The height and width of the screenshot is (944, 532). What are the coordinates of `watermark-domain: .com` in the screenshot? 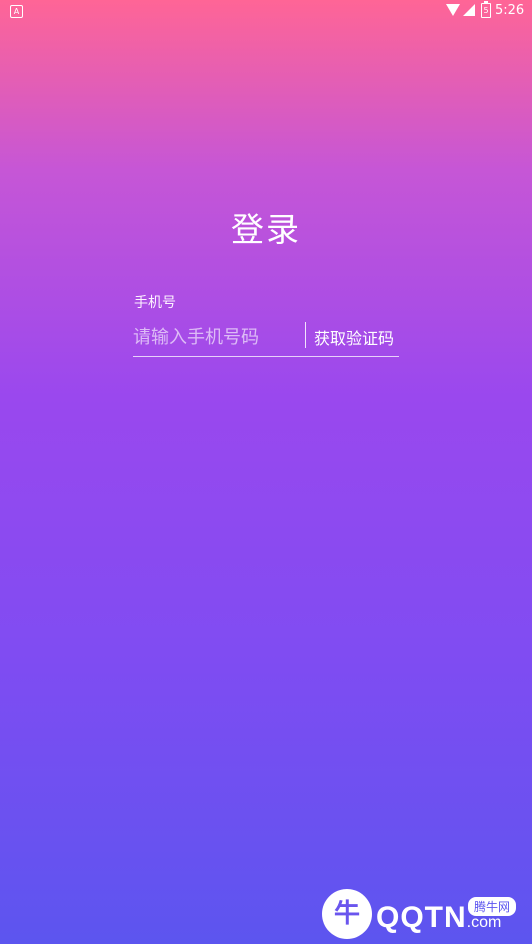 It's located at (484, 922).